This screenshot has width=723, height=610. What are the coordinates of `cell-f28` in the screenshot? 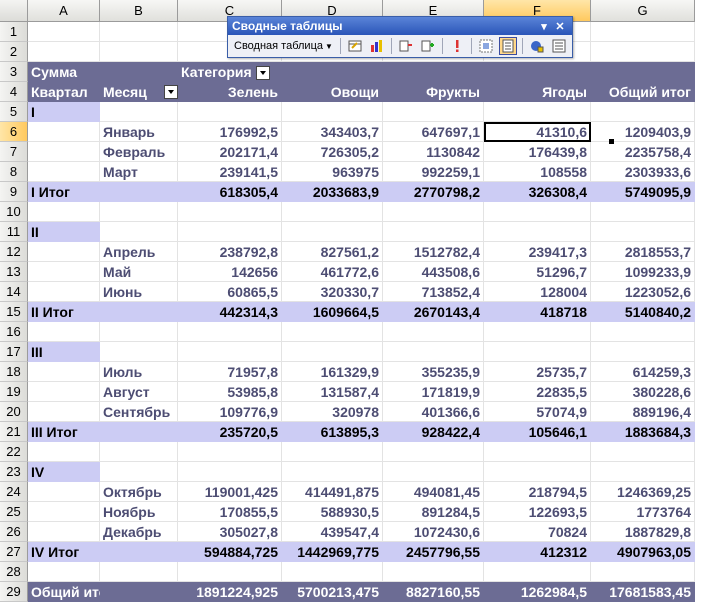 It's located at (537, 572).